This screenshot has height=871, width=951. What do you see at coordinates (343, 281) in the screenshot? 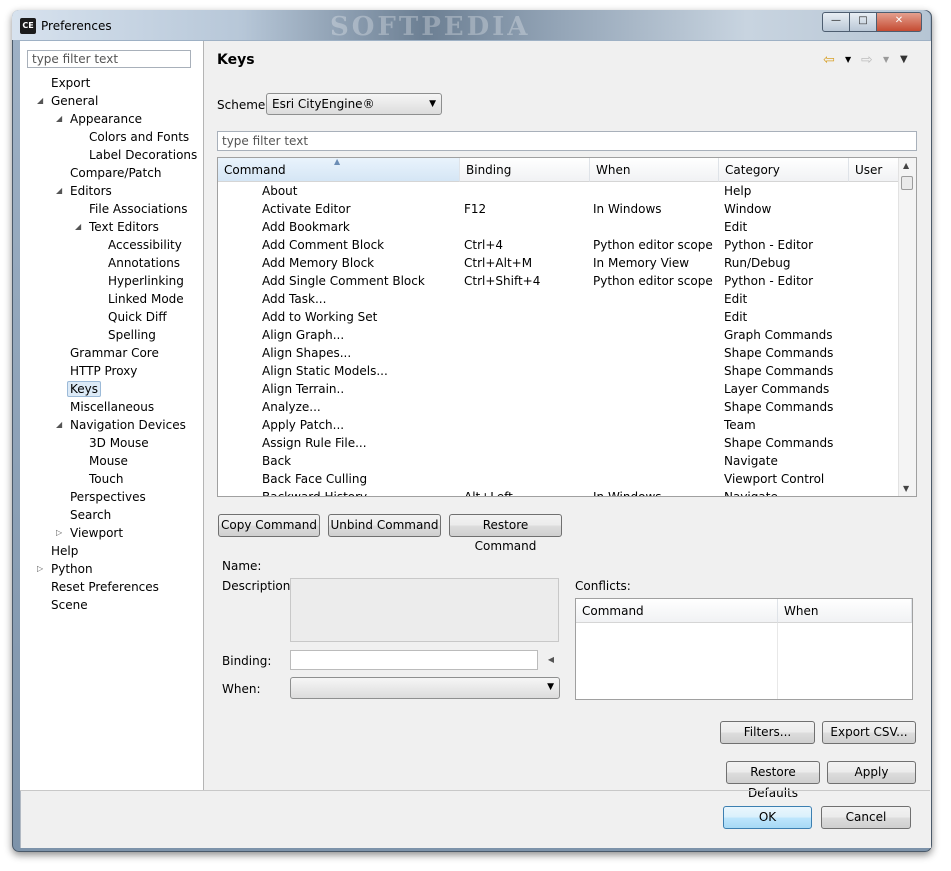
I see `cell-command: Add Single Comment Block` at bounding box center [343, 281].